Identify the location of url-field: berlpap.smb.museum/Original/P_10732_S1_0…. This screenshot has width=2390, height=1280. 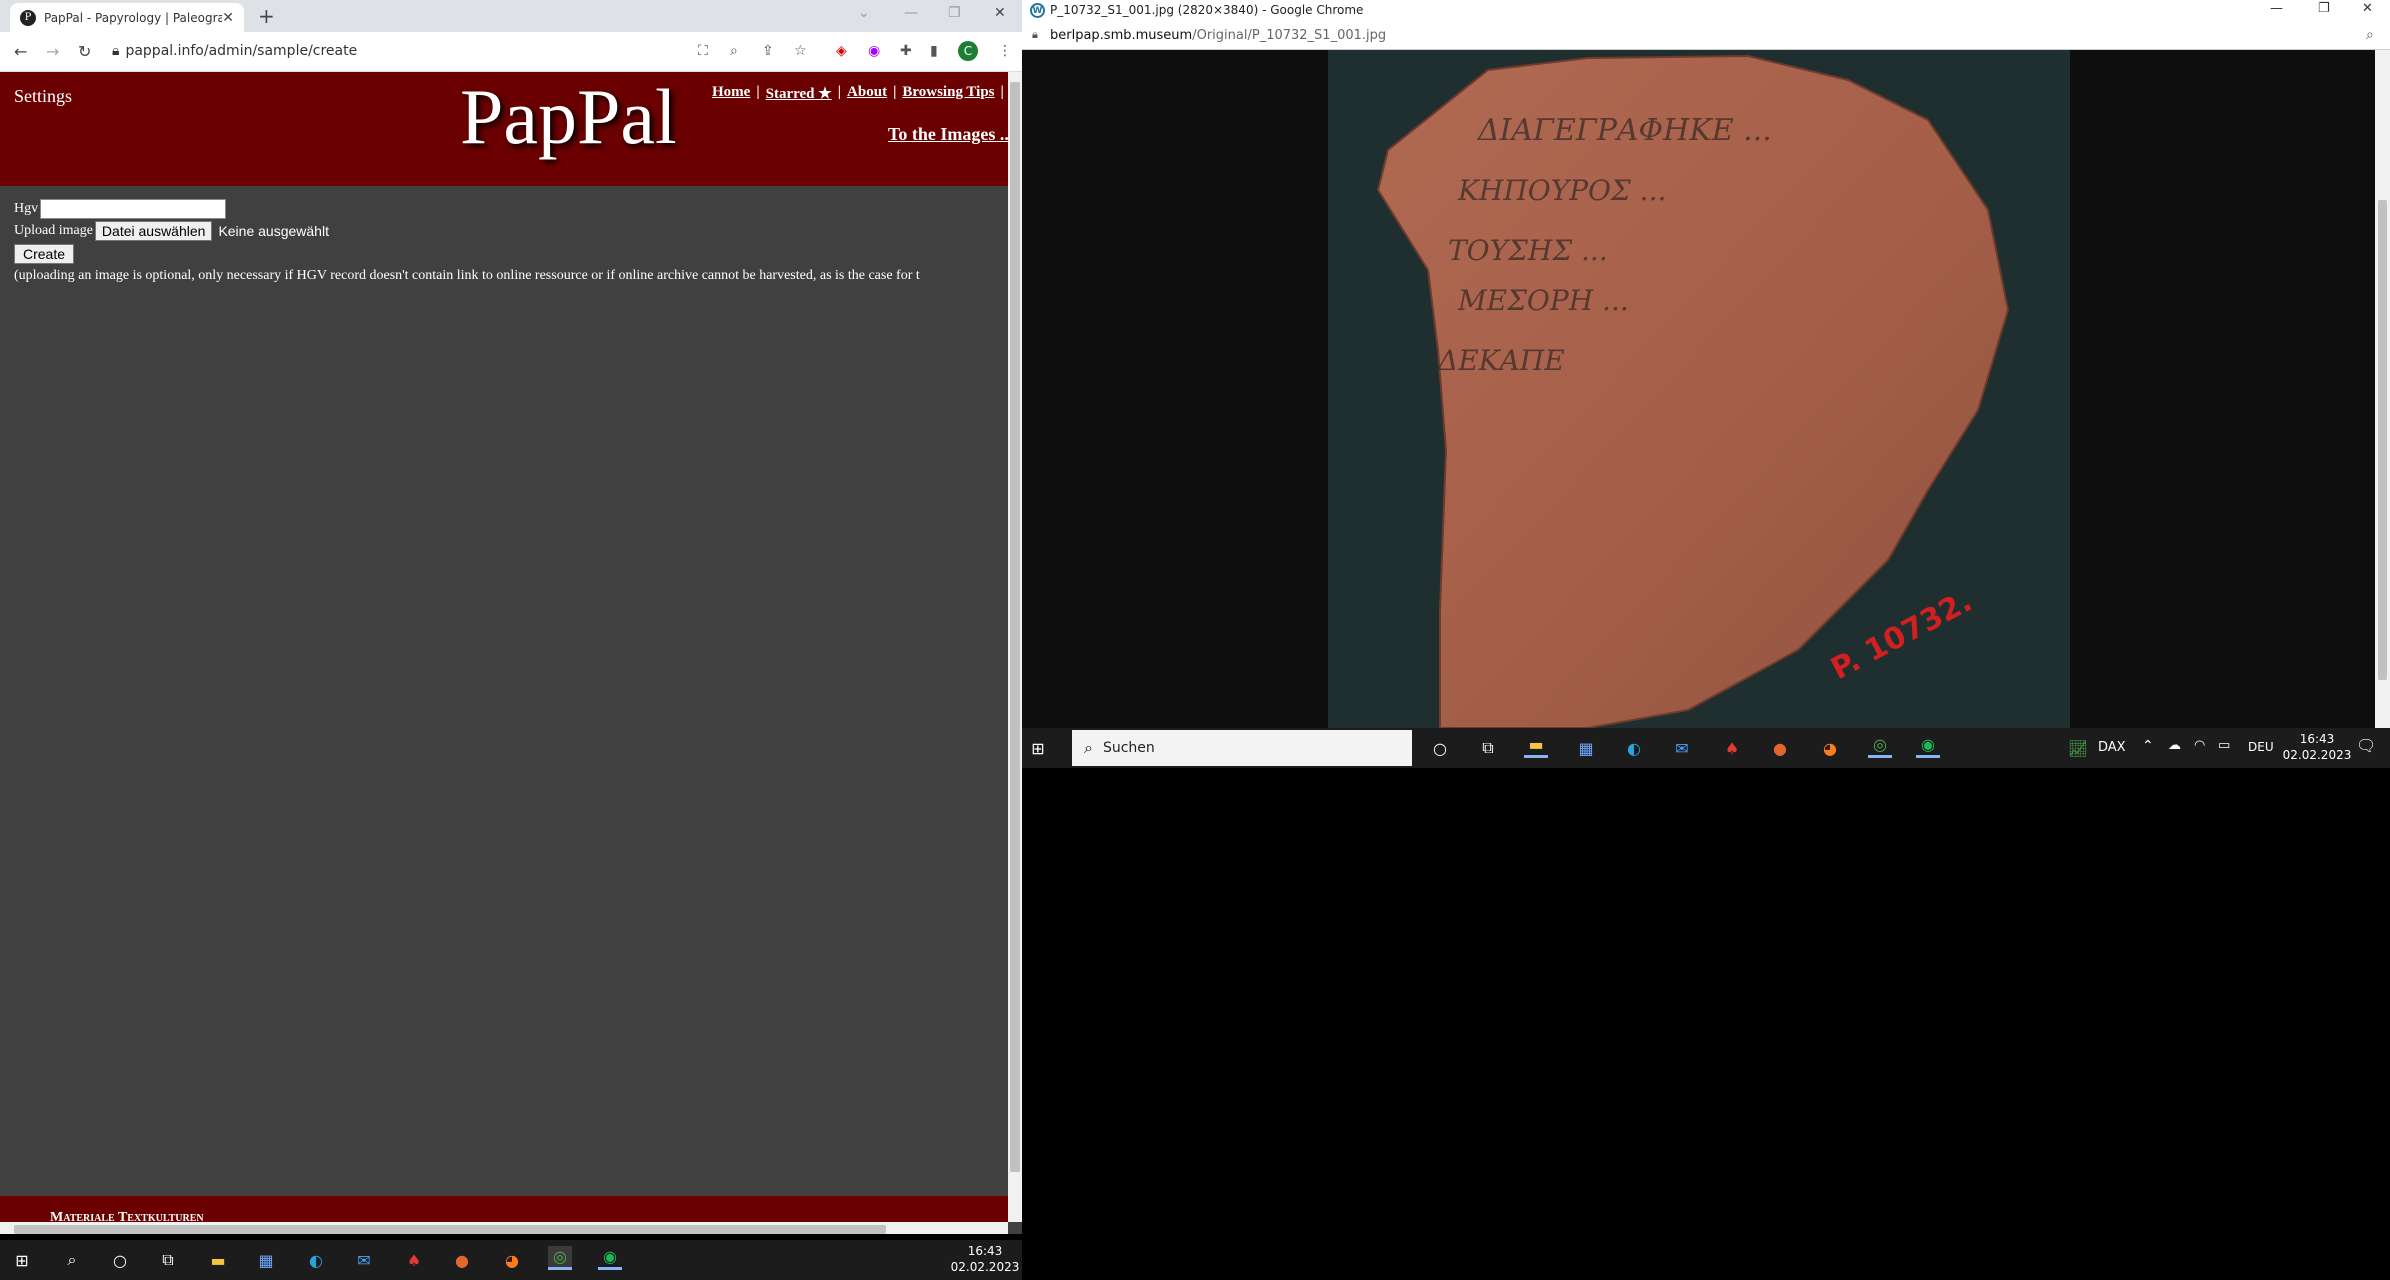
(1218, 35).